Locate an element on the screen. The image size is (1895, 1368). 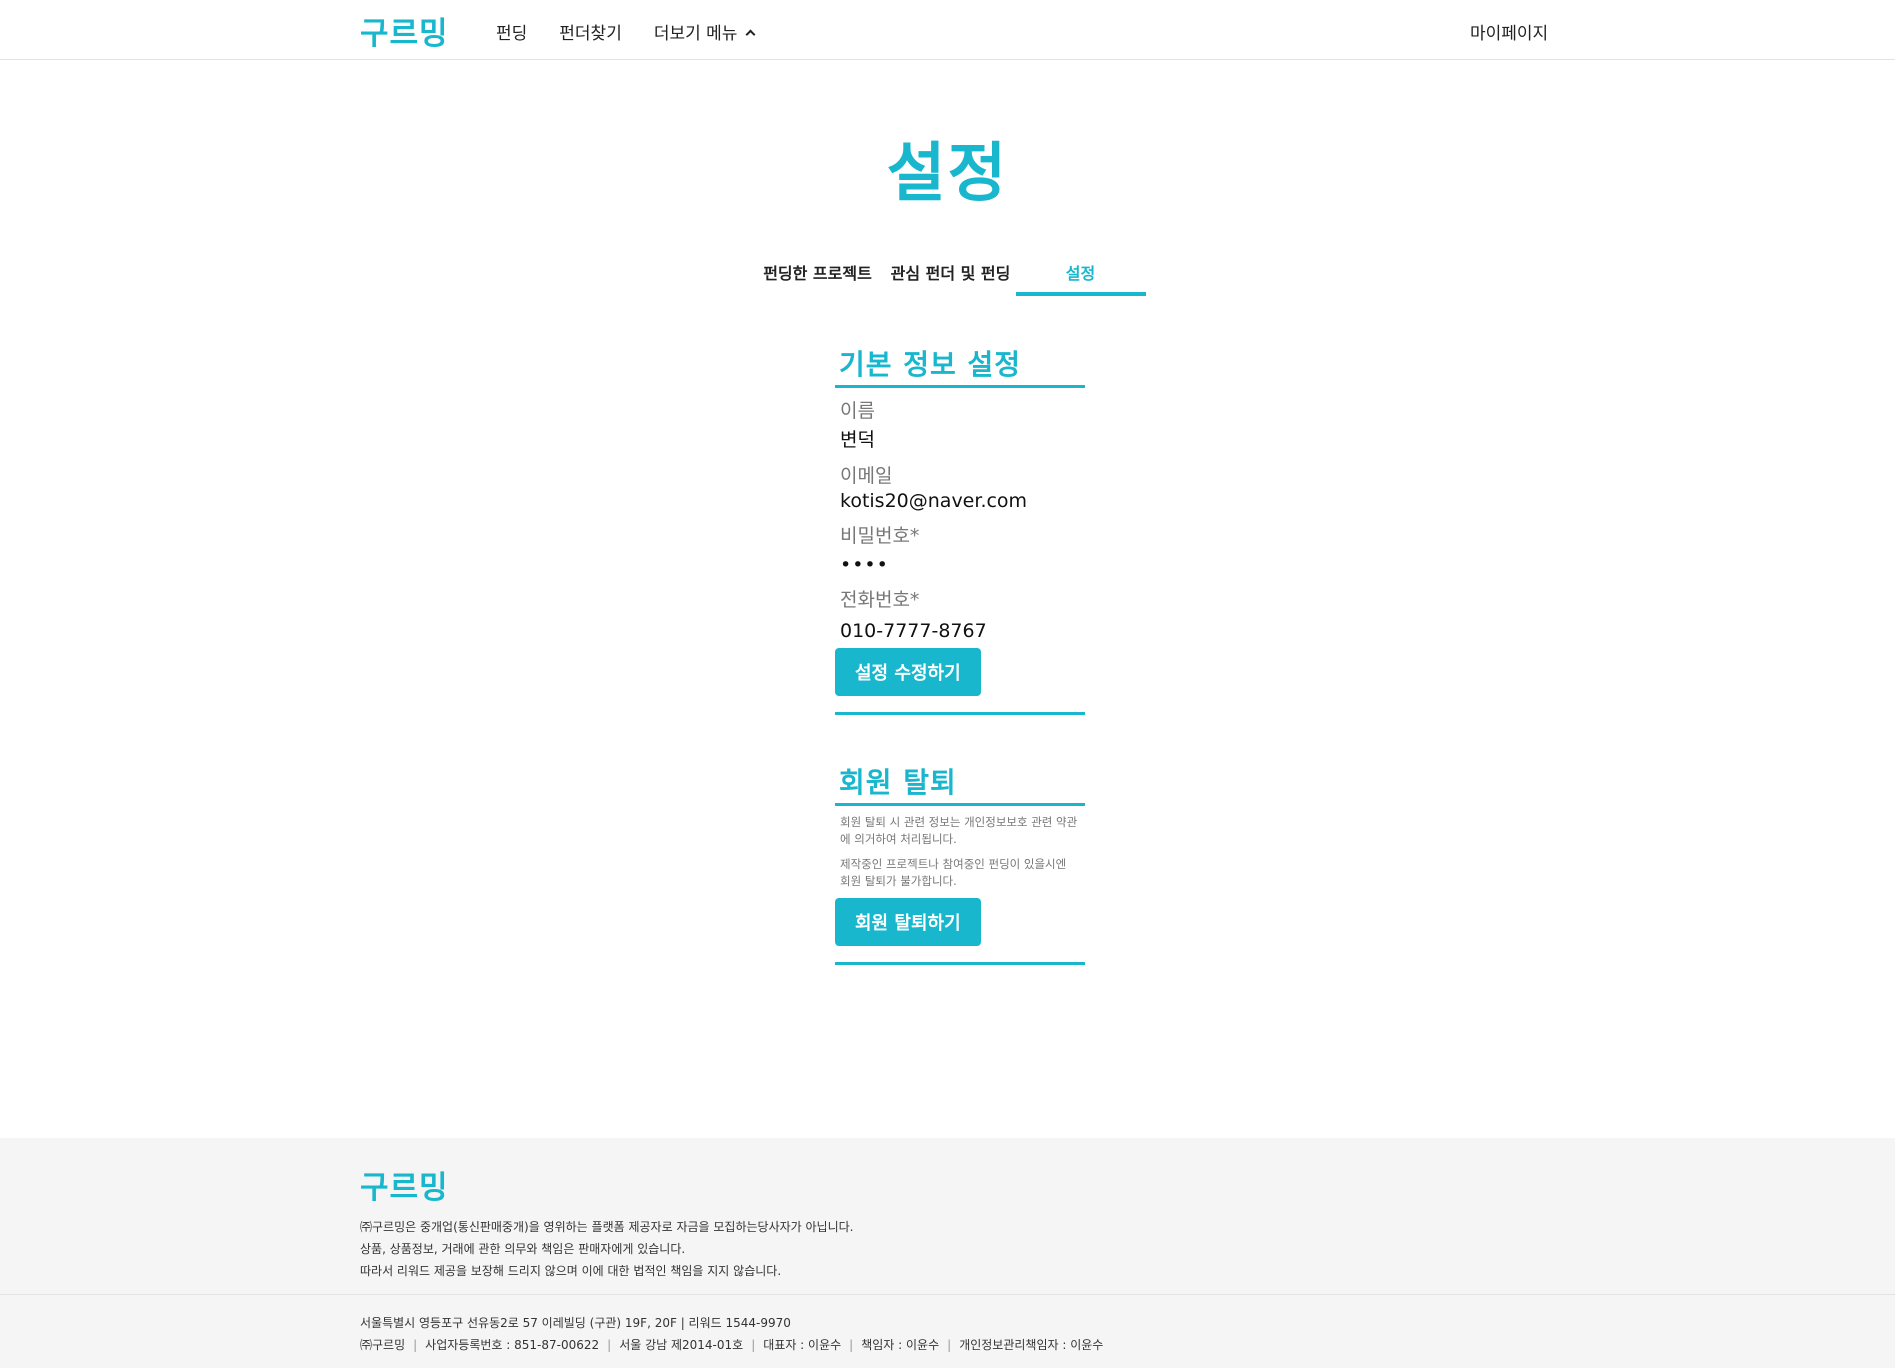
nav-find-funder: 펀더찾기 is located at coordinates (590, 31).